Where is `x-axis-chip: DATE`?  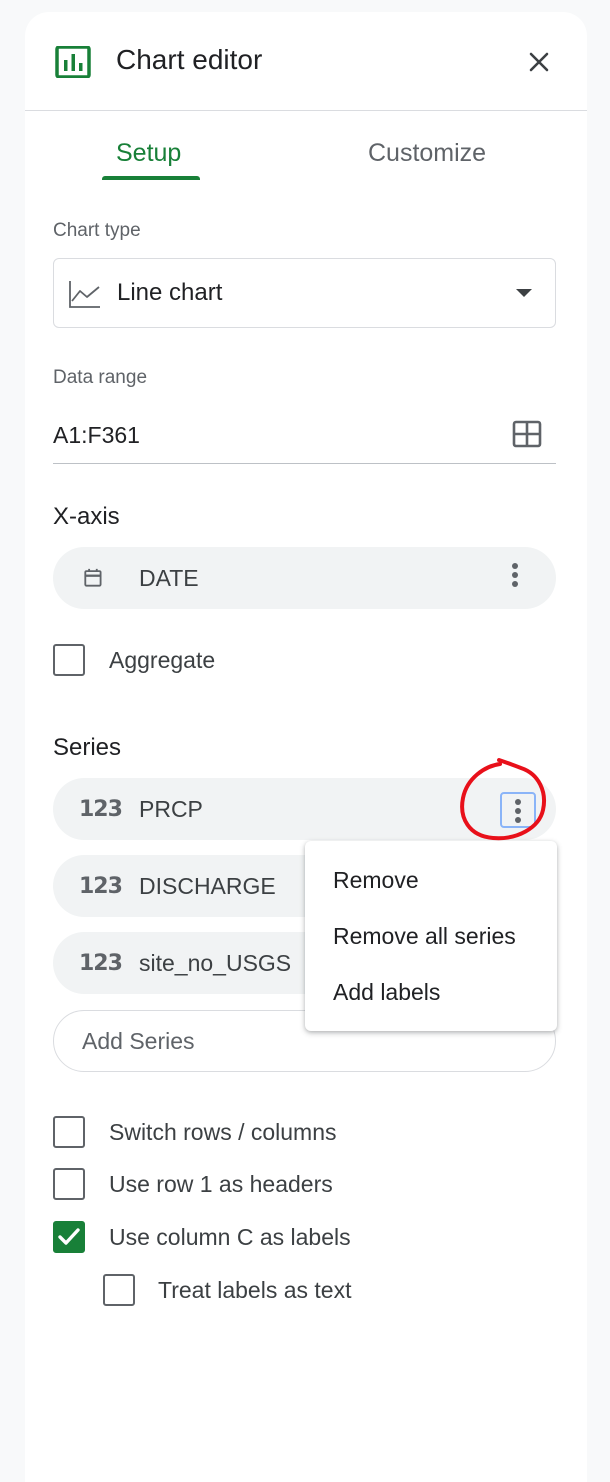 x-axis-chip: DATE is located at coordinates (304, 578).